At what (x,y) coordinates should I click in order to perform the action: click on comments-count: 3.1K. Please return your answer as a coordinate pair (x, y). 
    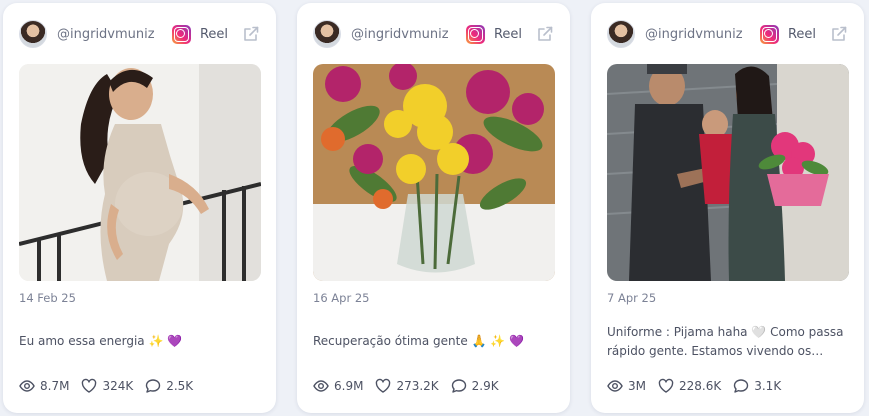
    Looking at the image, I should click on (768, 386).